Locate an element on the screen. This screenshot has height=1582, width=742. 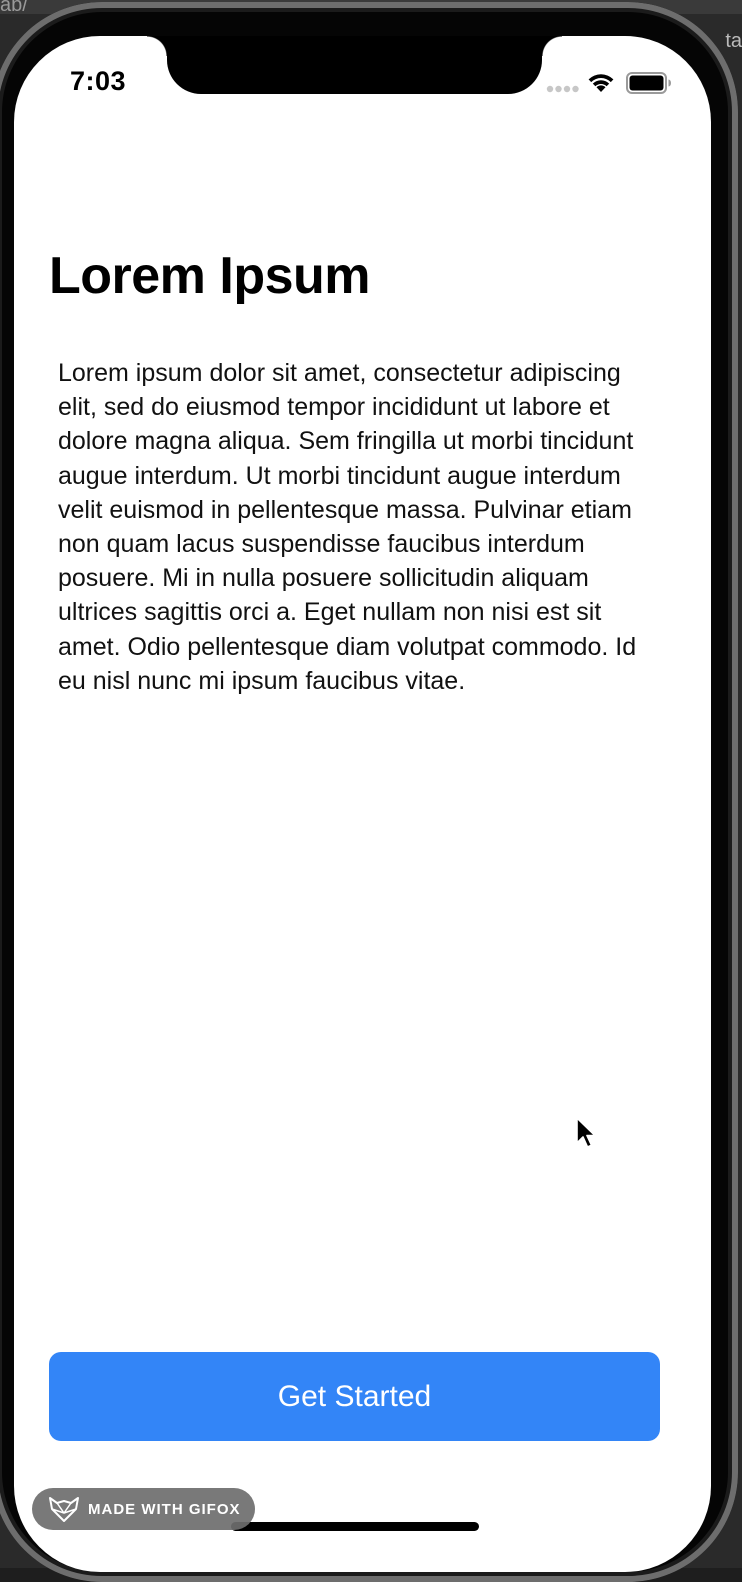
desktop-text-fragment: ta is located at coordinates (733, 41).